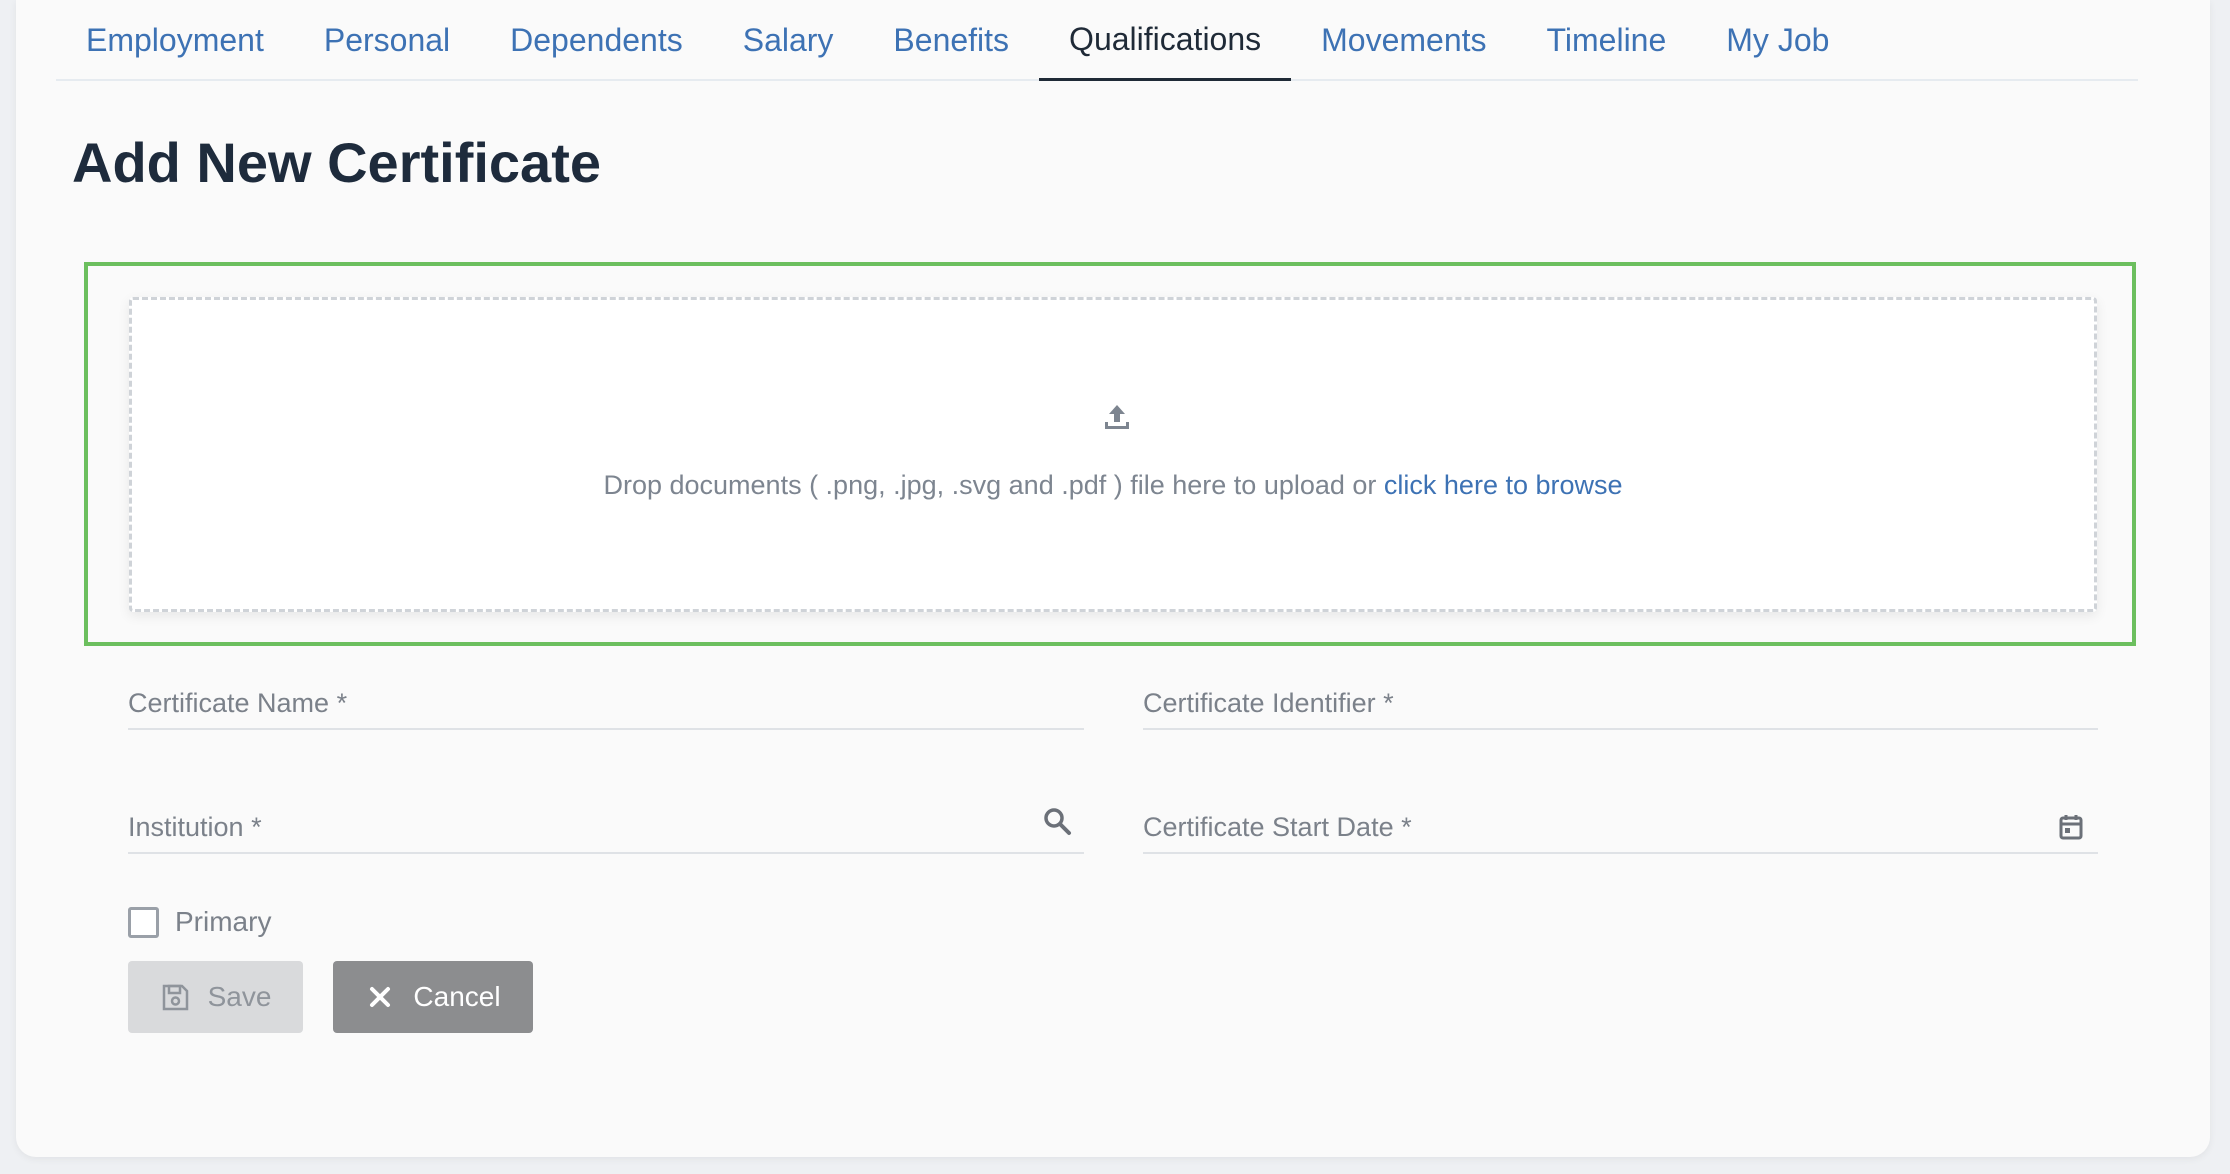 The height and width of the screenshot is (1174, 2230). I want to click on tab-movements: Movements, so click(1403, 40).